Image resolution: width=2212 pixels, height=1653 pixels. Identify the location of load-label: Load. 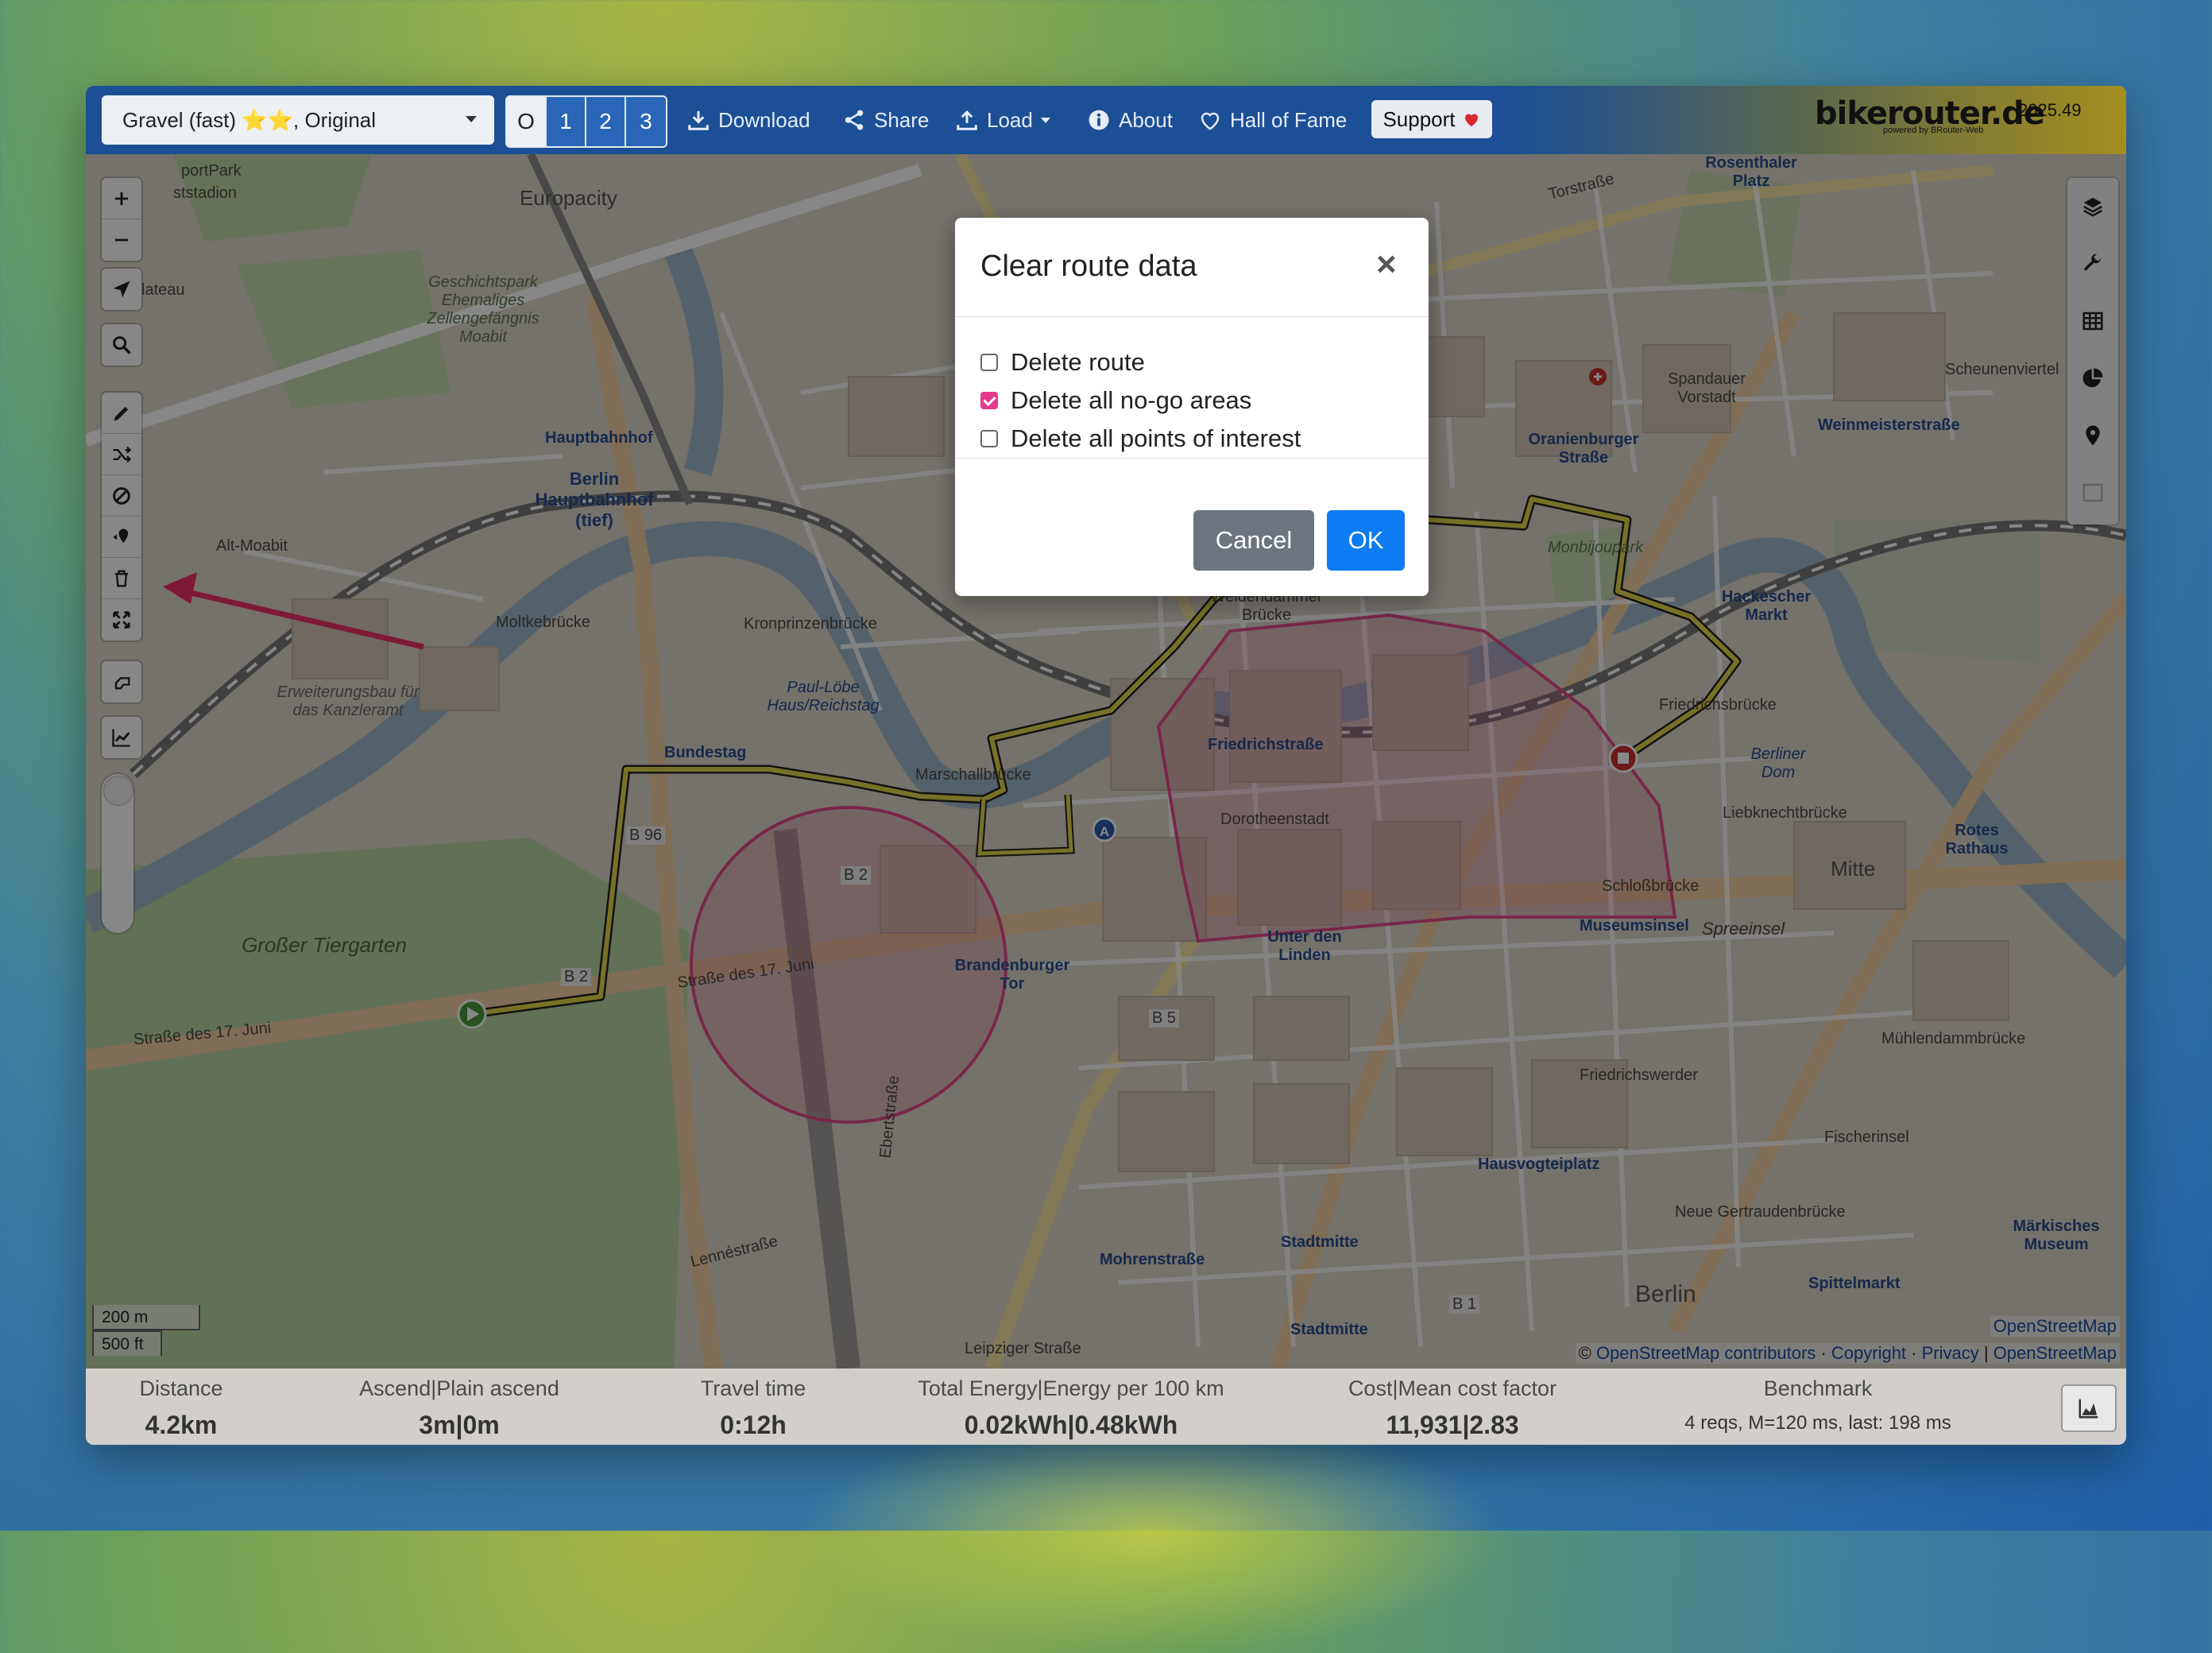
(1010, 119).